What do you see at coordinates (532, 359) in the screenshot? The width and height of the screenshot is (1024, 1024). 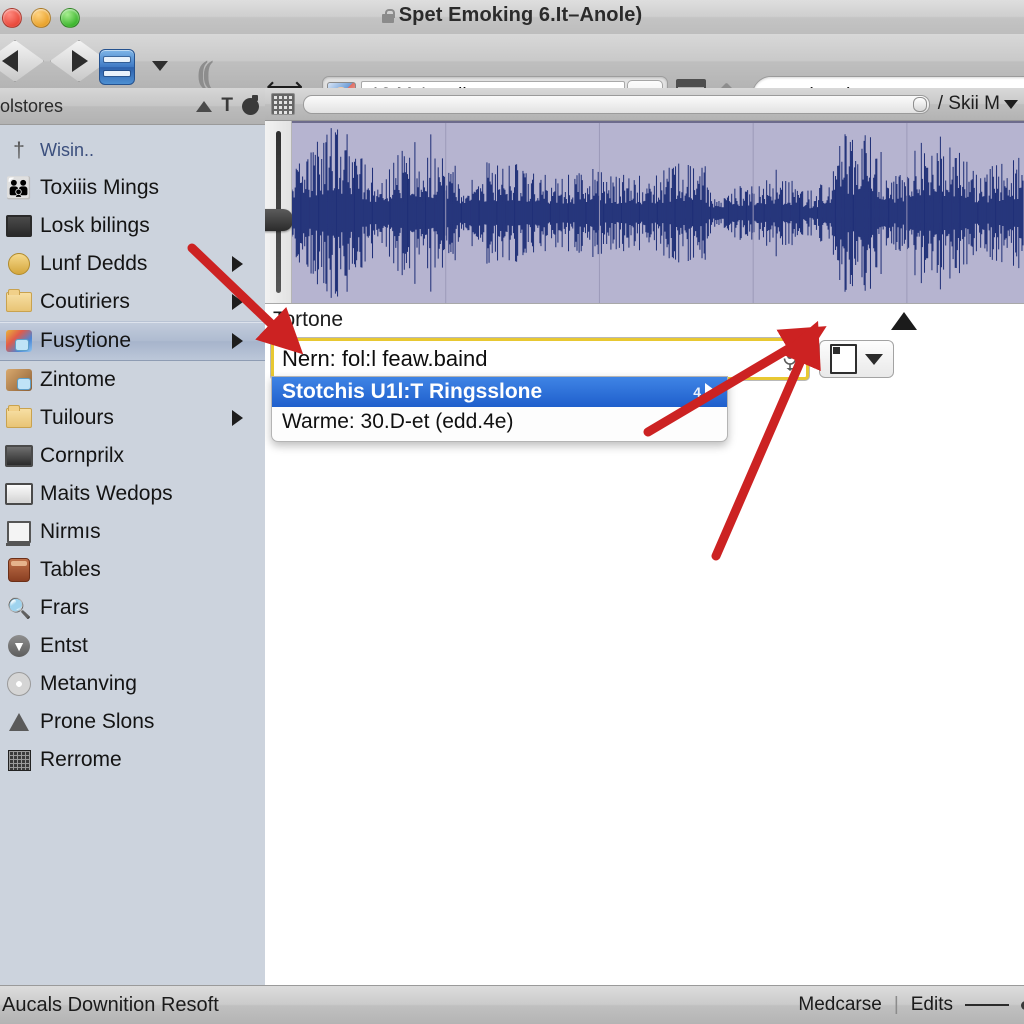 I see `ringtone-input: Nern: fol:l feaw.baind` at bounding box center [532, 359].